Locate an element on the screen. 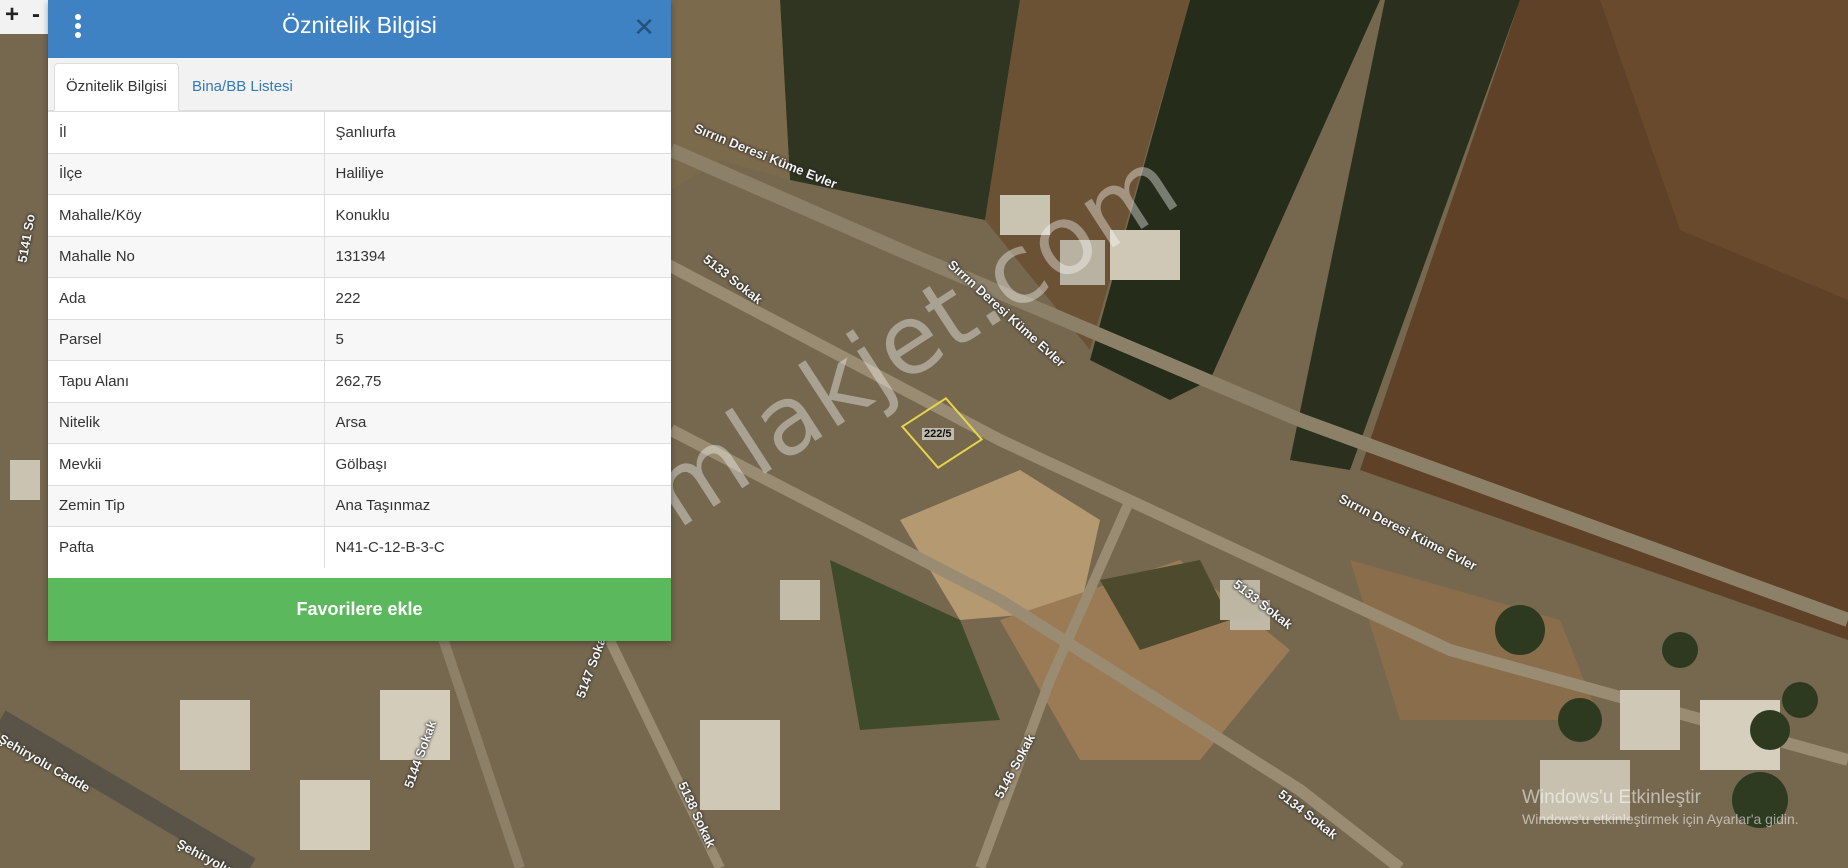 This screenshot has width=1848, height=868. add-to-favorites-button: Favorilere ekle is located at coordinates (359, 609).